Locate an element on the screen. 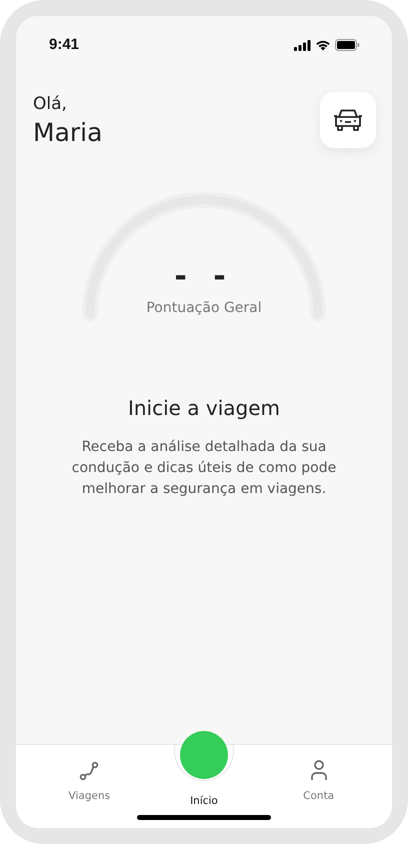 Image resolution: width=408 pixels, height=844 pixels. car-button is located at coordinates (348, 120).